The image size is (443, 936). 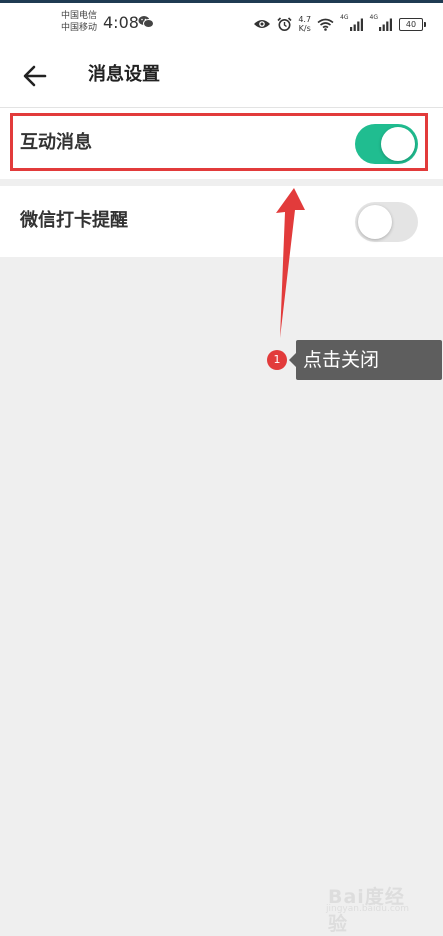 I want to click on annotation-arrow, so click(x=290, y=263).